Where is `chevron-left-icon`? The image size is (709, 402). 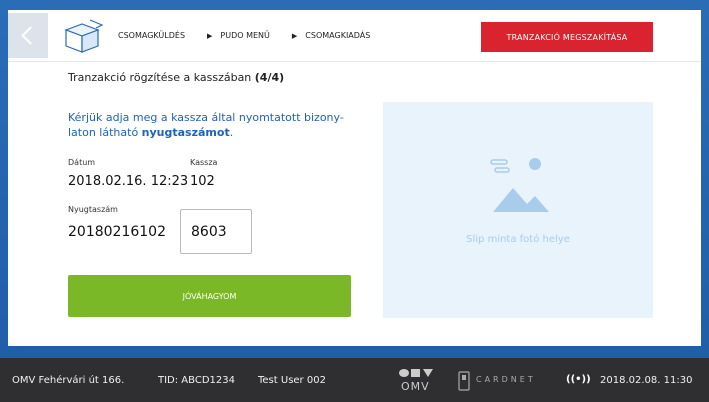
chevron-left-icon is located at coordinates (30, 35).